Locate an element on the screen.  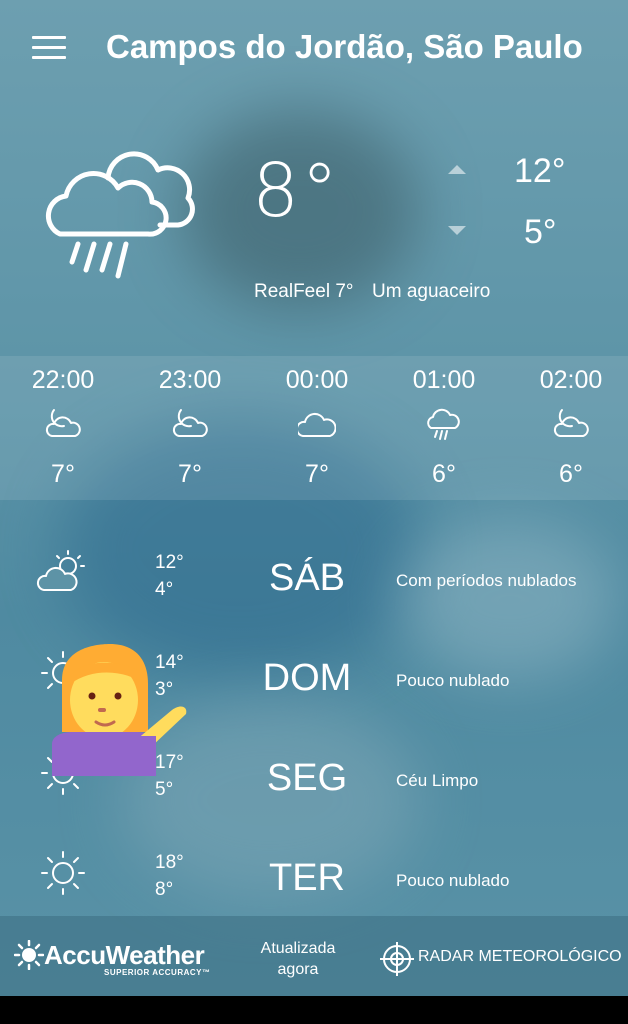
current-temperature: 8° is located at coordinates (296, 191).